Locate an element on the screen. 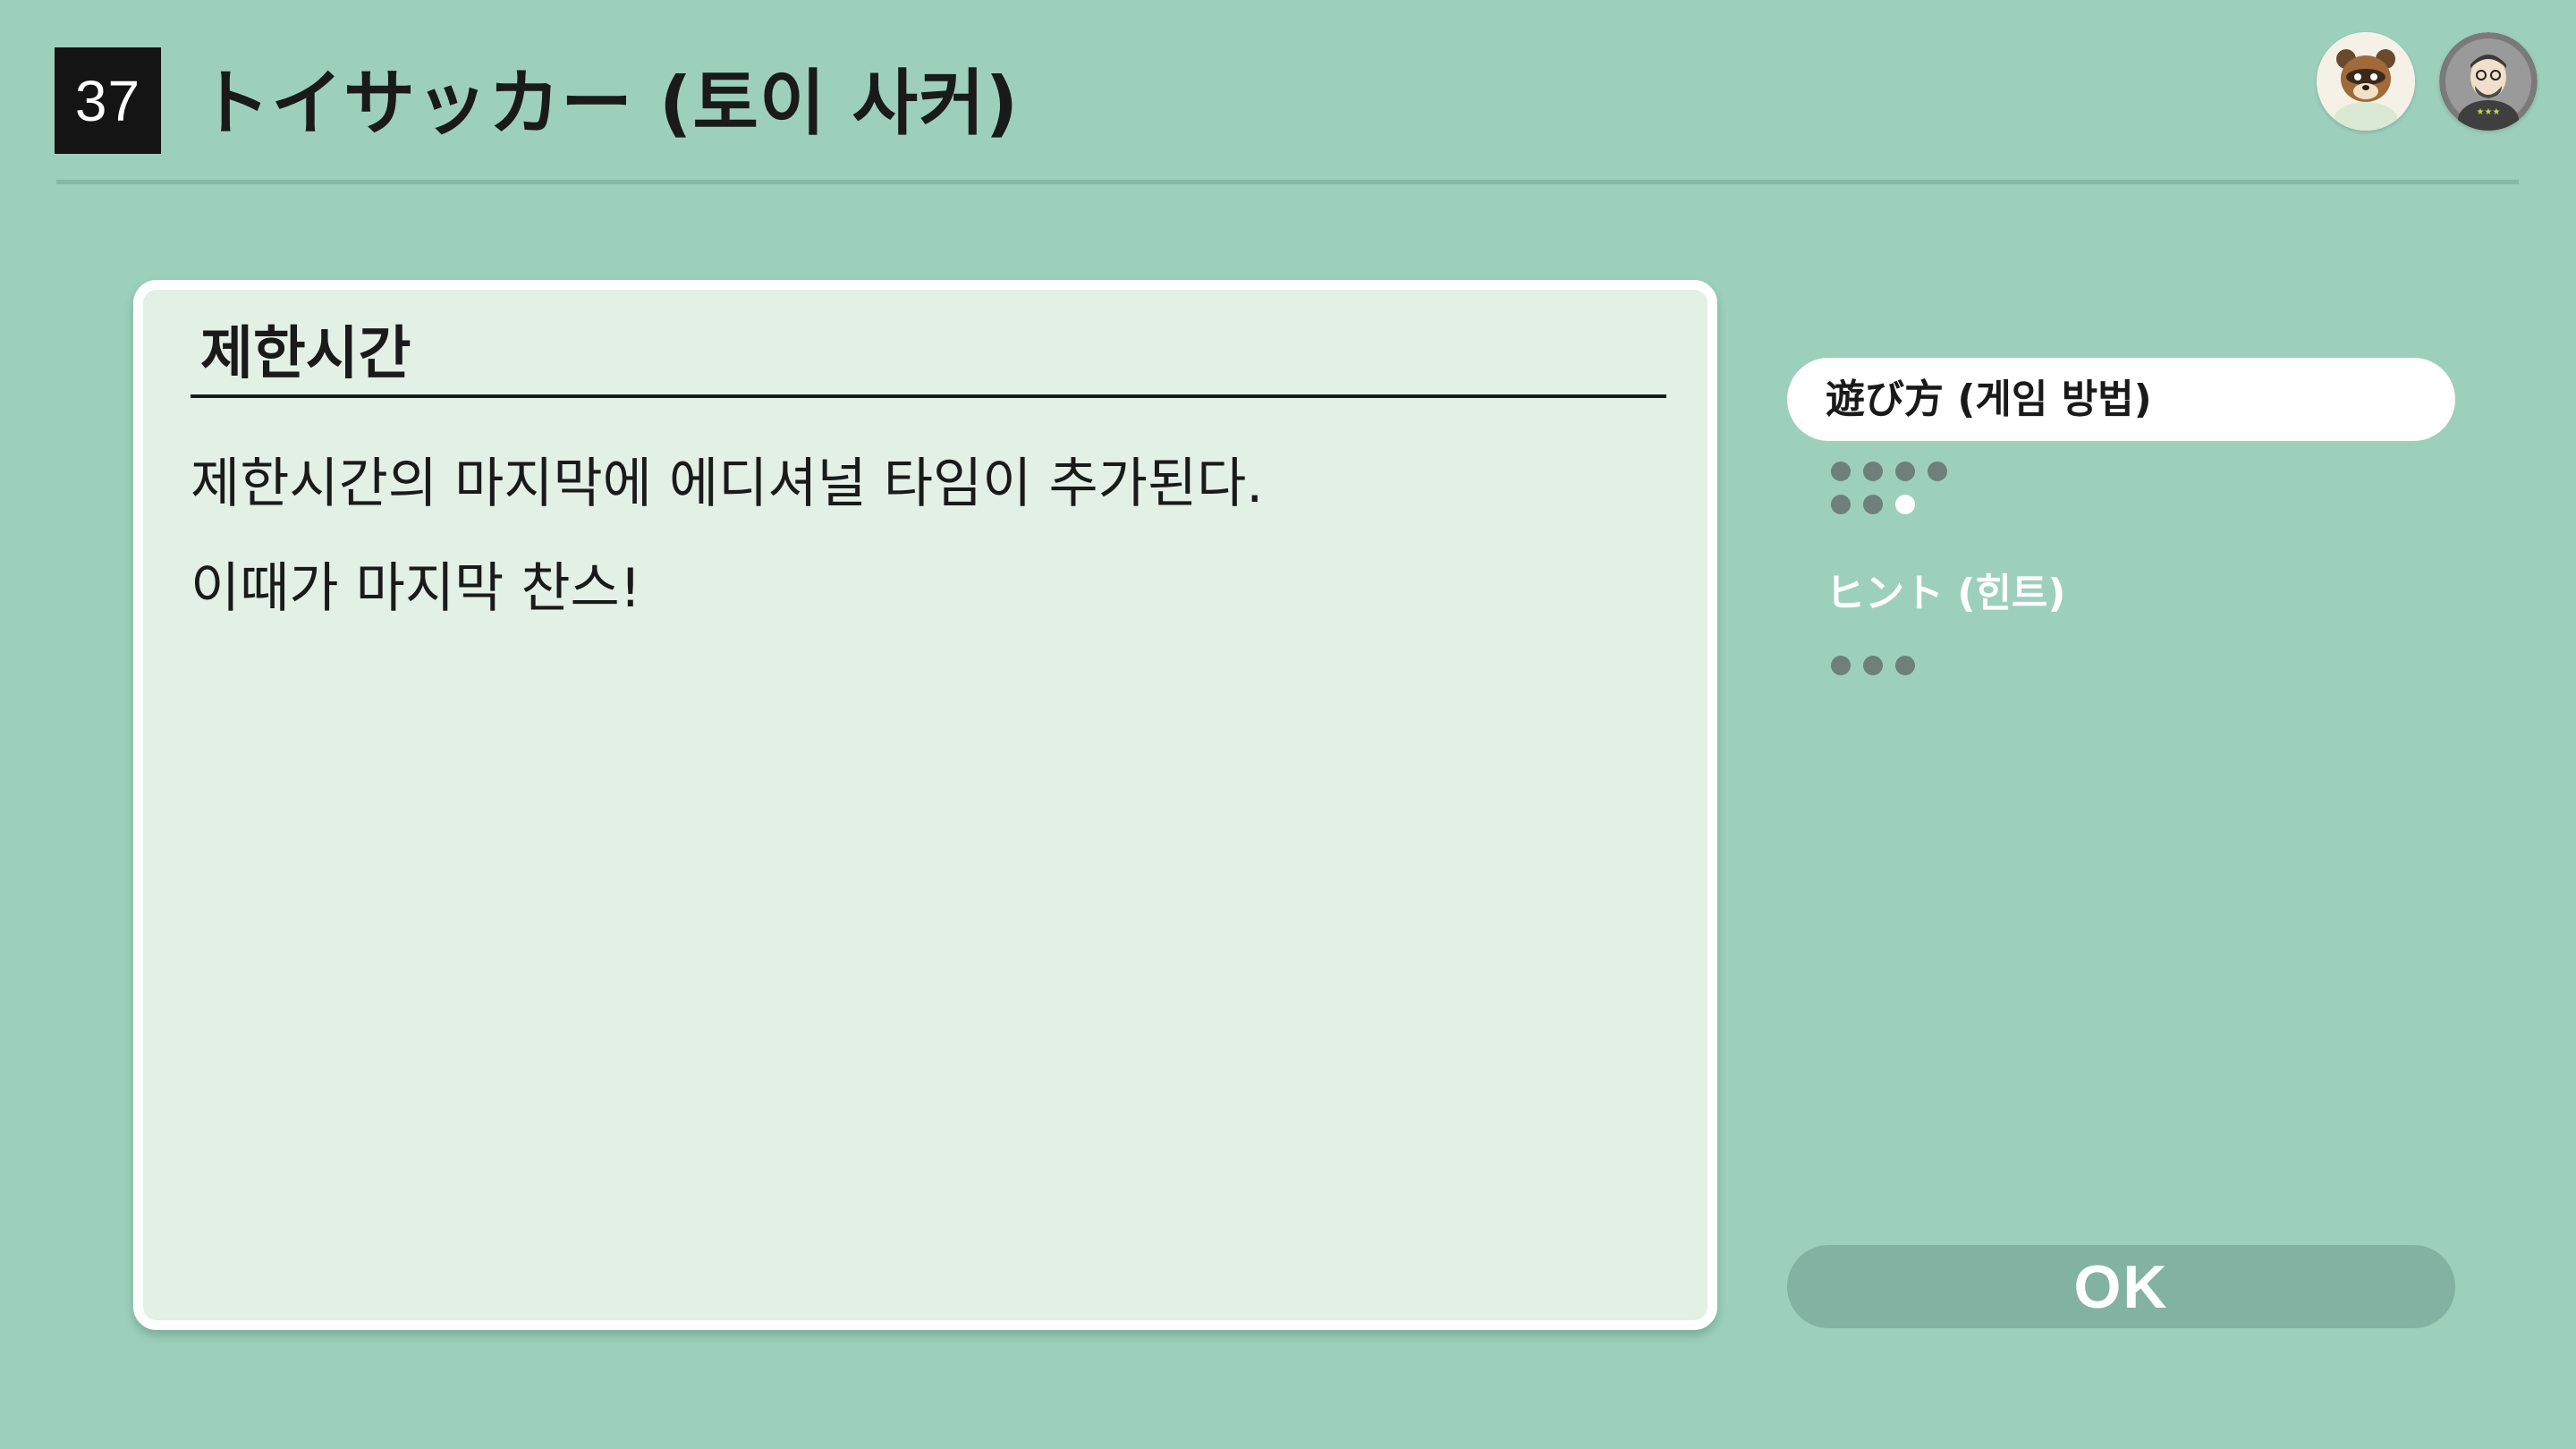  tom-nook-avatar-icon is located at coordinates (2366, 81).